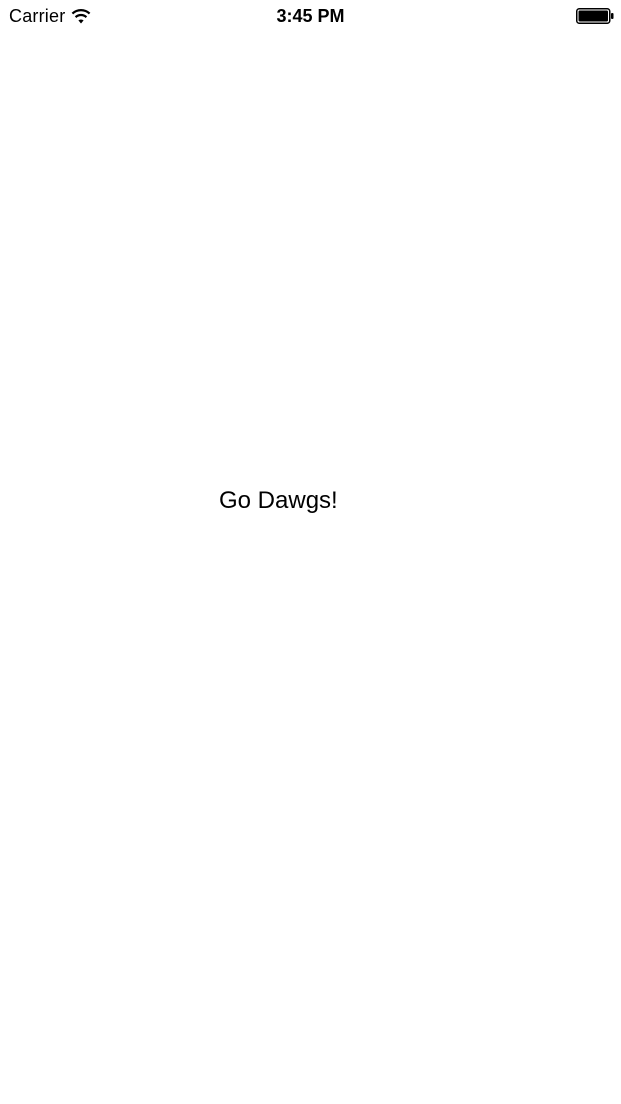 The width and height of the screenshot is (621, 1104). I want to click on status-time: 3:45 PM, so click(310, 16).